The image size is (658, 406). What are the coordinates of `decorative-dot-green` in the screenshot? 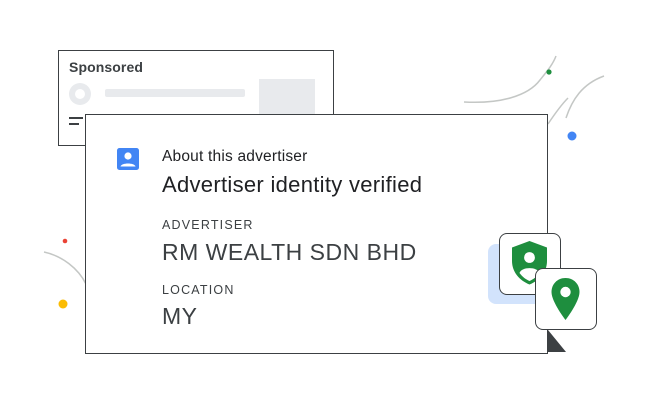 It's located at (549, 72).